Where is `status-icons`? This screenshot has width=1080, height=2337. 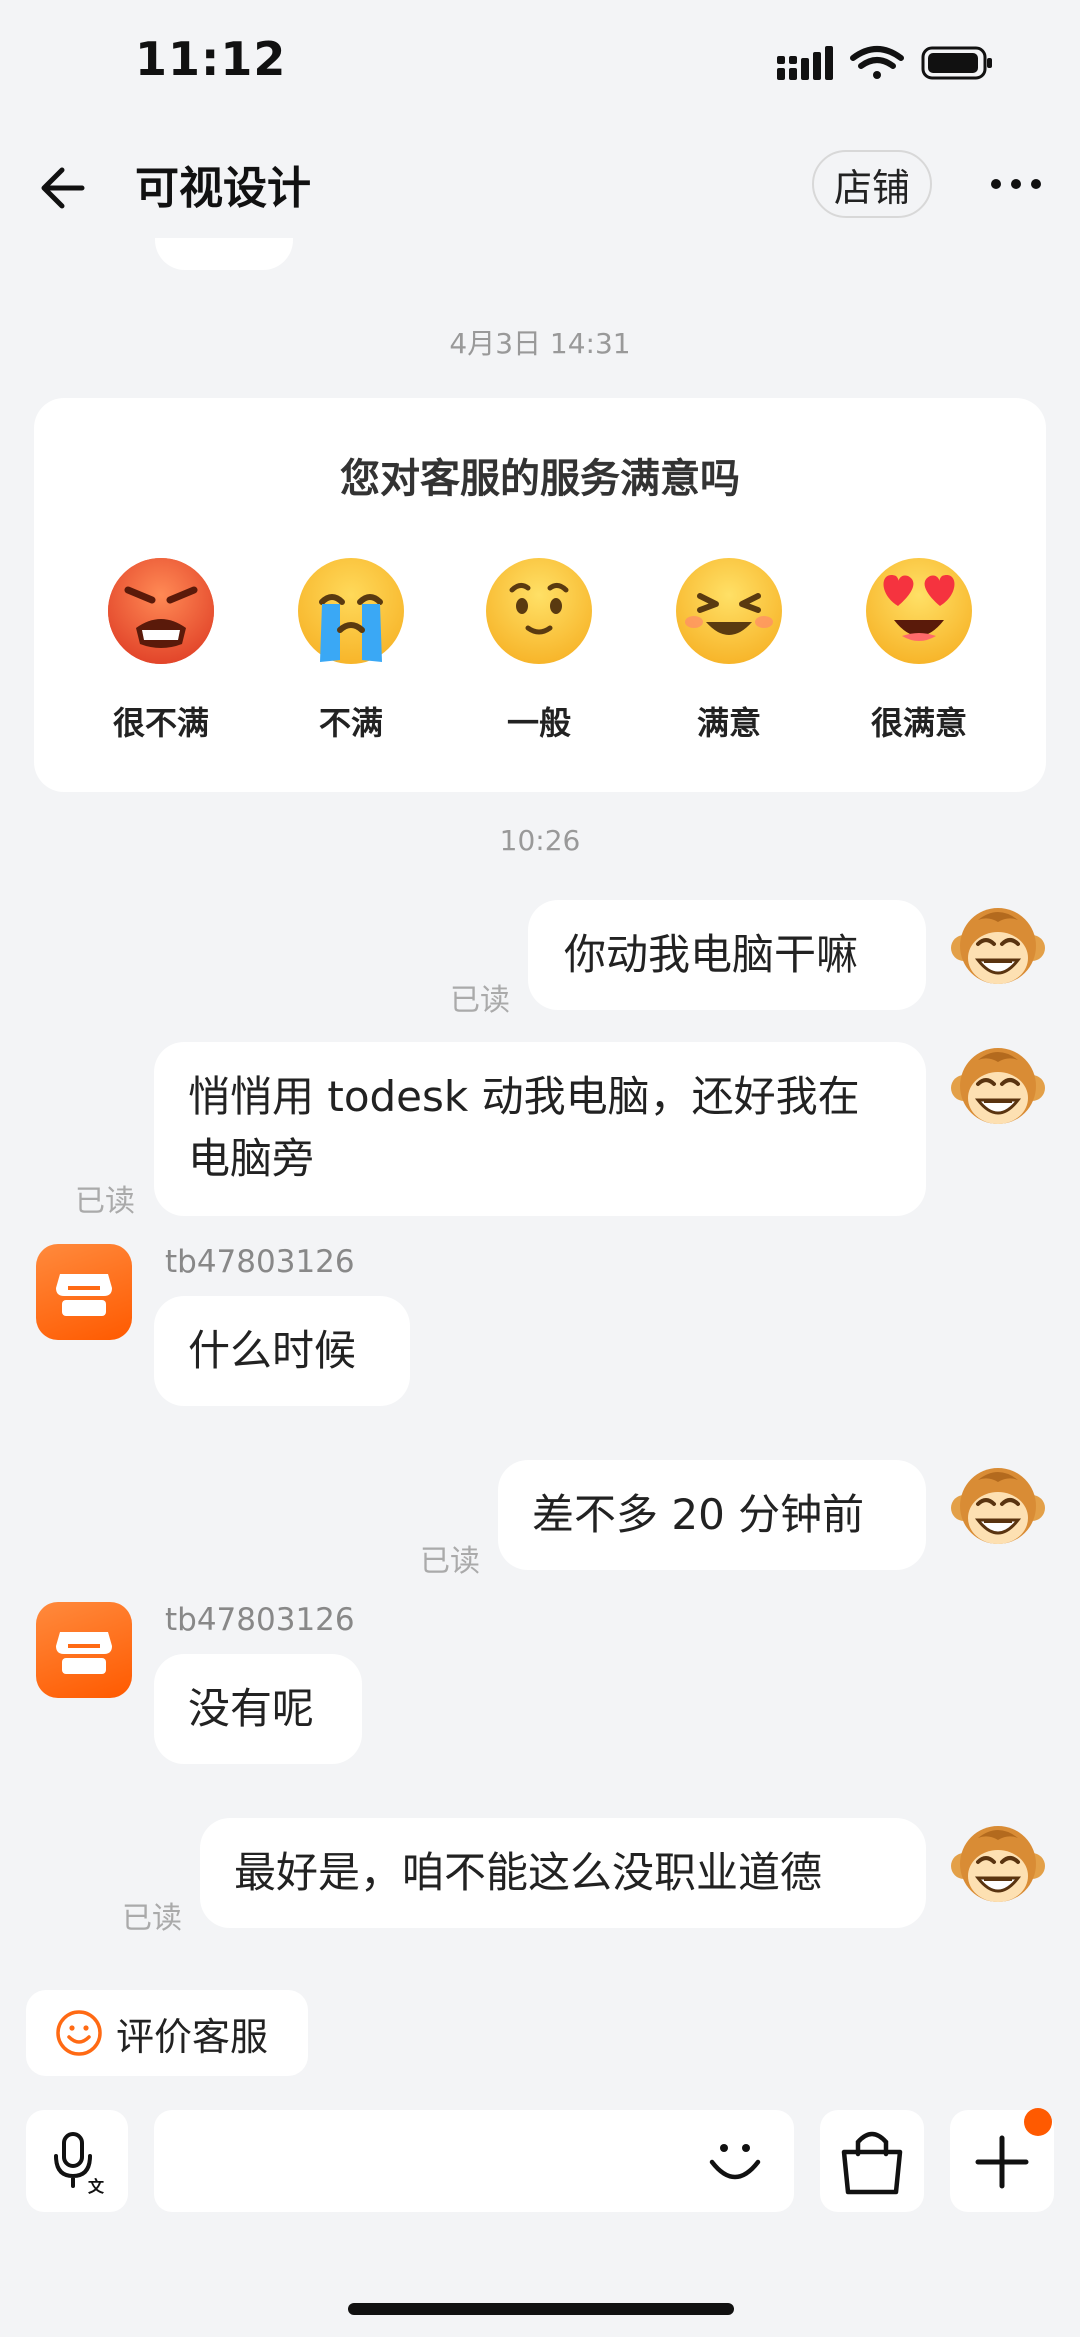 status-icons is located at coordinates (884, 63).